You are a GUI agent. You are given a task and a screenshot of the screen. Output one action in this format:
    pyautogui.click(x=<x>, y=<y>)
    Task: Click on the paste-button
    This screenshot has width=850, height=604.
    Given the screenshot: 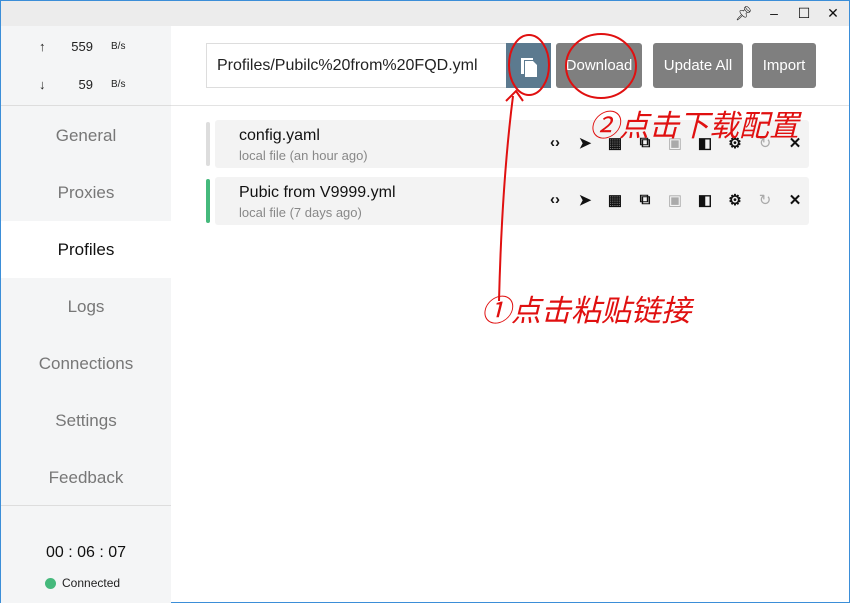 What is the action you would take?
    pyautogui.click(x=528, y=65)
    